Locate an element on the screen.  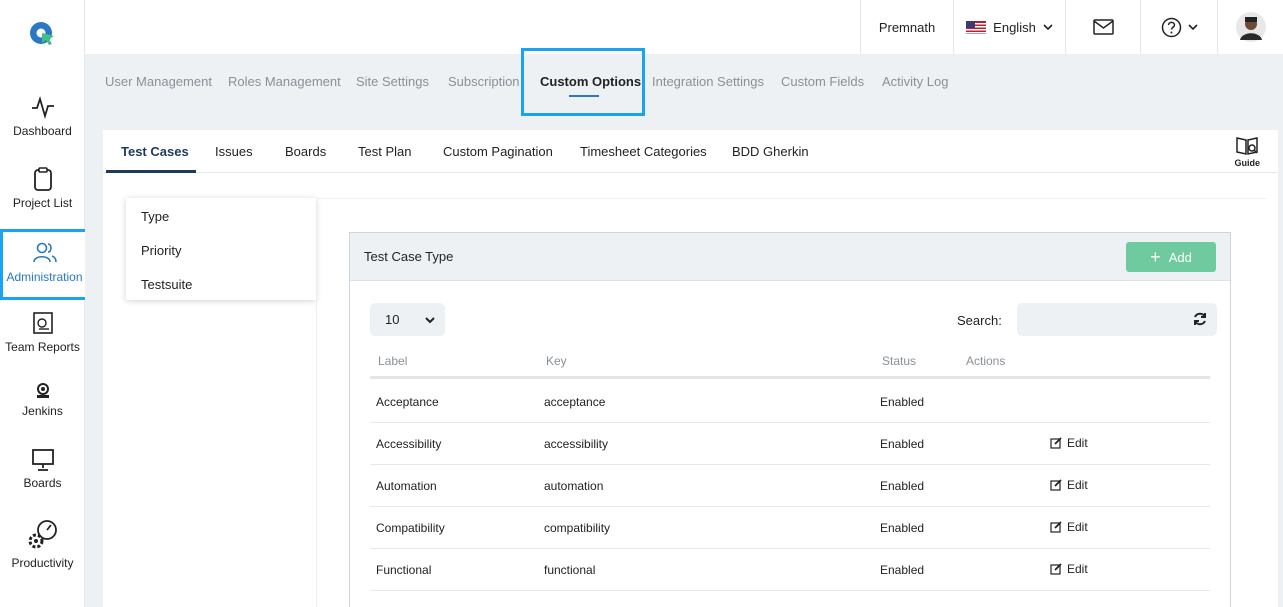
presentation-board-icon is located at coordinates (42, 460).